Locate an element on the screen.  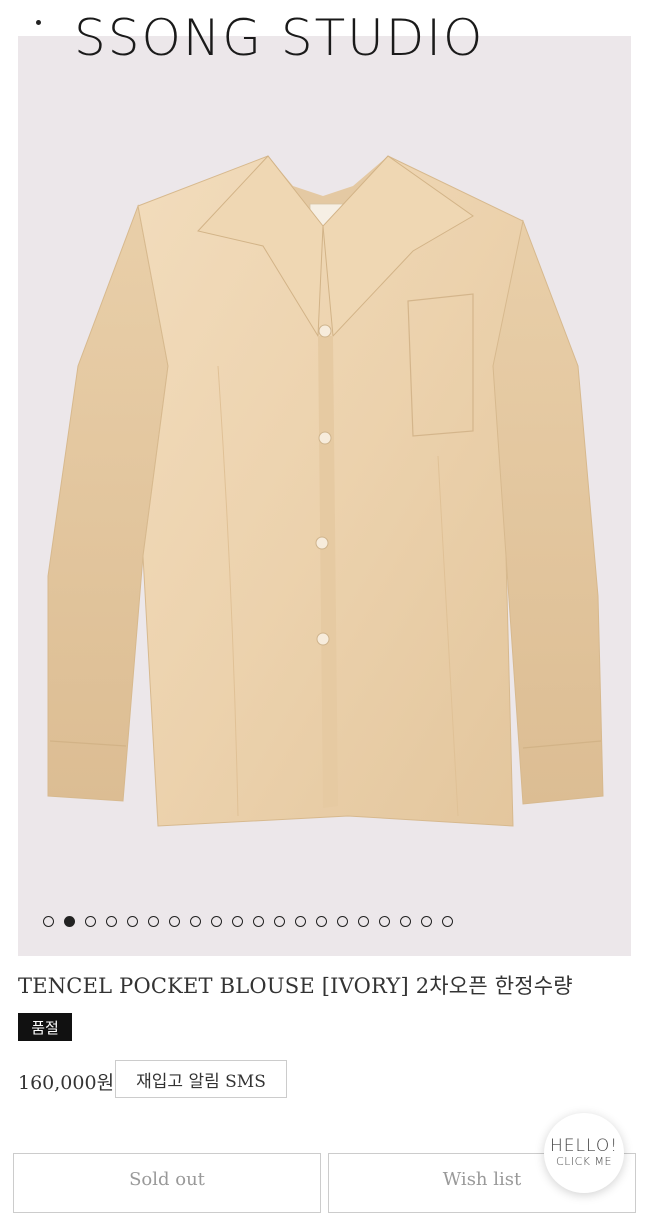
slide-indicators is located at coordinates (248, 921).